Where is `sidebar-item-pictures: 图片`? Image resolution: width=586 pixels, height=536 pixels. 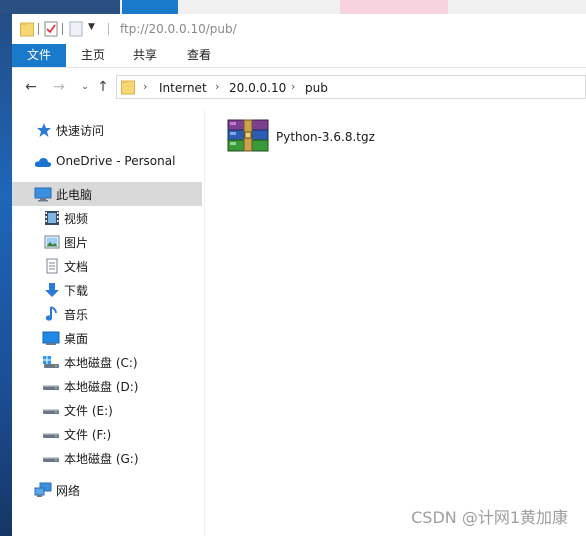
sidebar-item-pictures: 图片 is located at coordinates (107, 242).